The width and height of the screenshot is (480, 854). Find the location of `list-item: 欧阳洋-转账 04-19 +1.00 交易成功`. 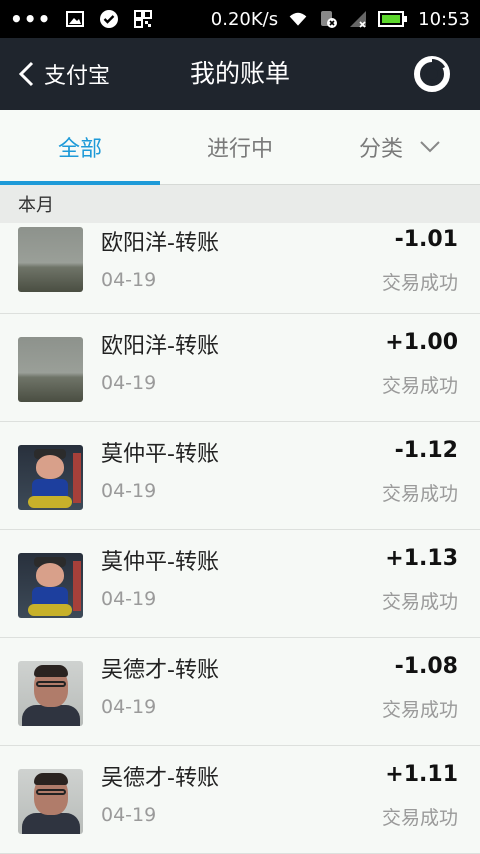

list-item: 欧阳洋-转账 04-19 +1.00 交易成功 is located at coordinates (240, 368).